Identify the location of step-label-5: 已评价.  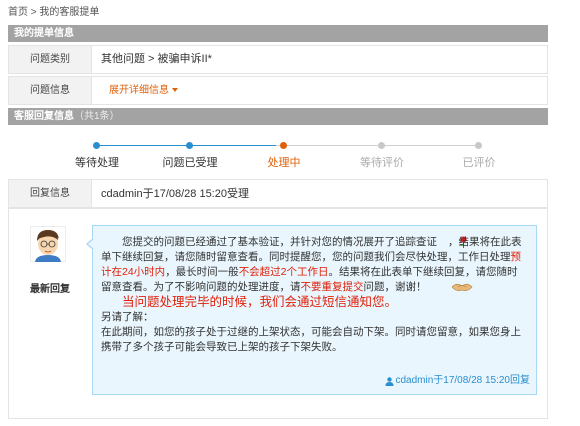
(479, 163).